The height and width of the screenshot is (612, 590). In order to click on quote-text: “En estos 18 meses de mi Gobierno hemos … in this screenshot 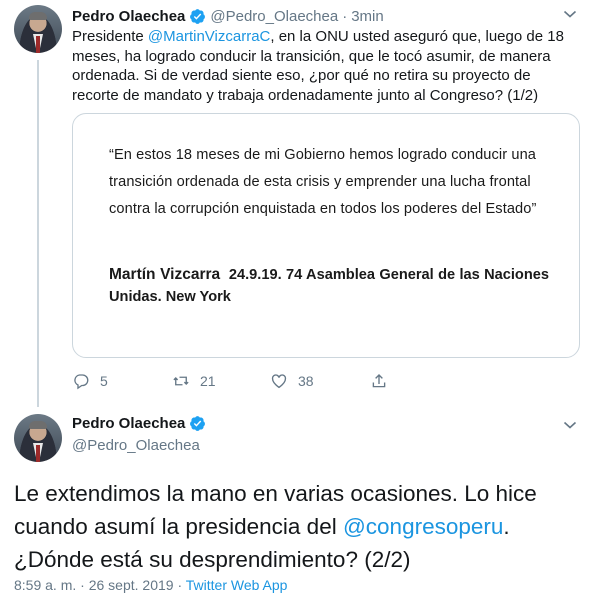, I will do `click(323, 182)`.